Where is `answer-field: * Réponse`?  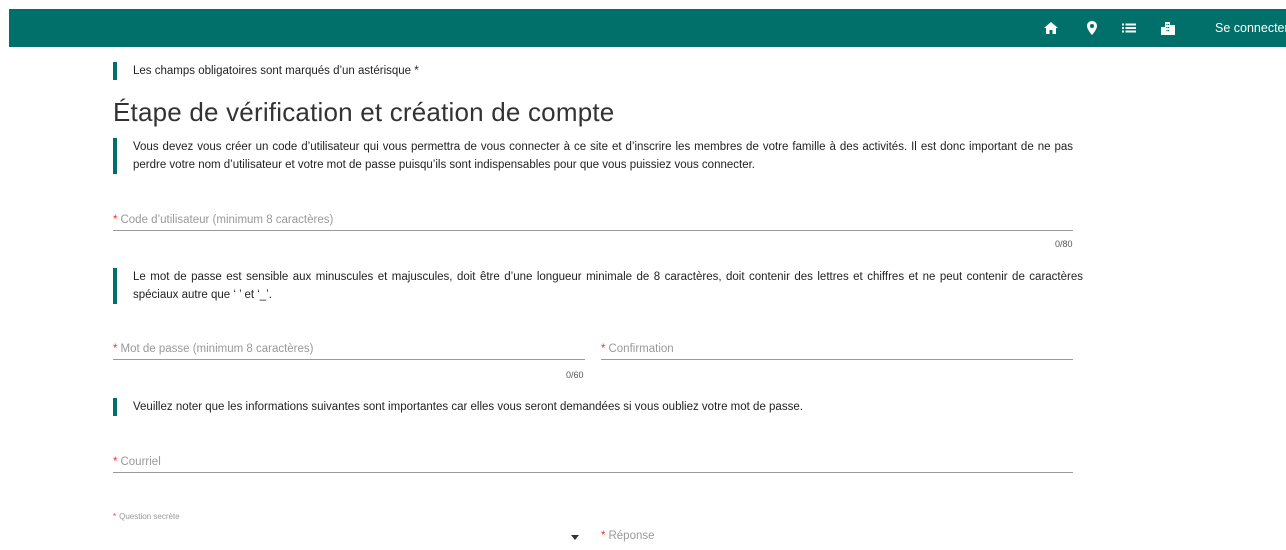
answer-field: * Réponse is located at coordinates (837, 535).